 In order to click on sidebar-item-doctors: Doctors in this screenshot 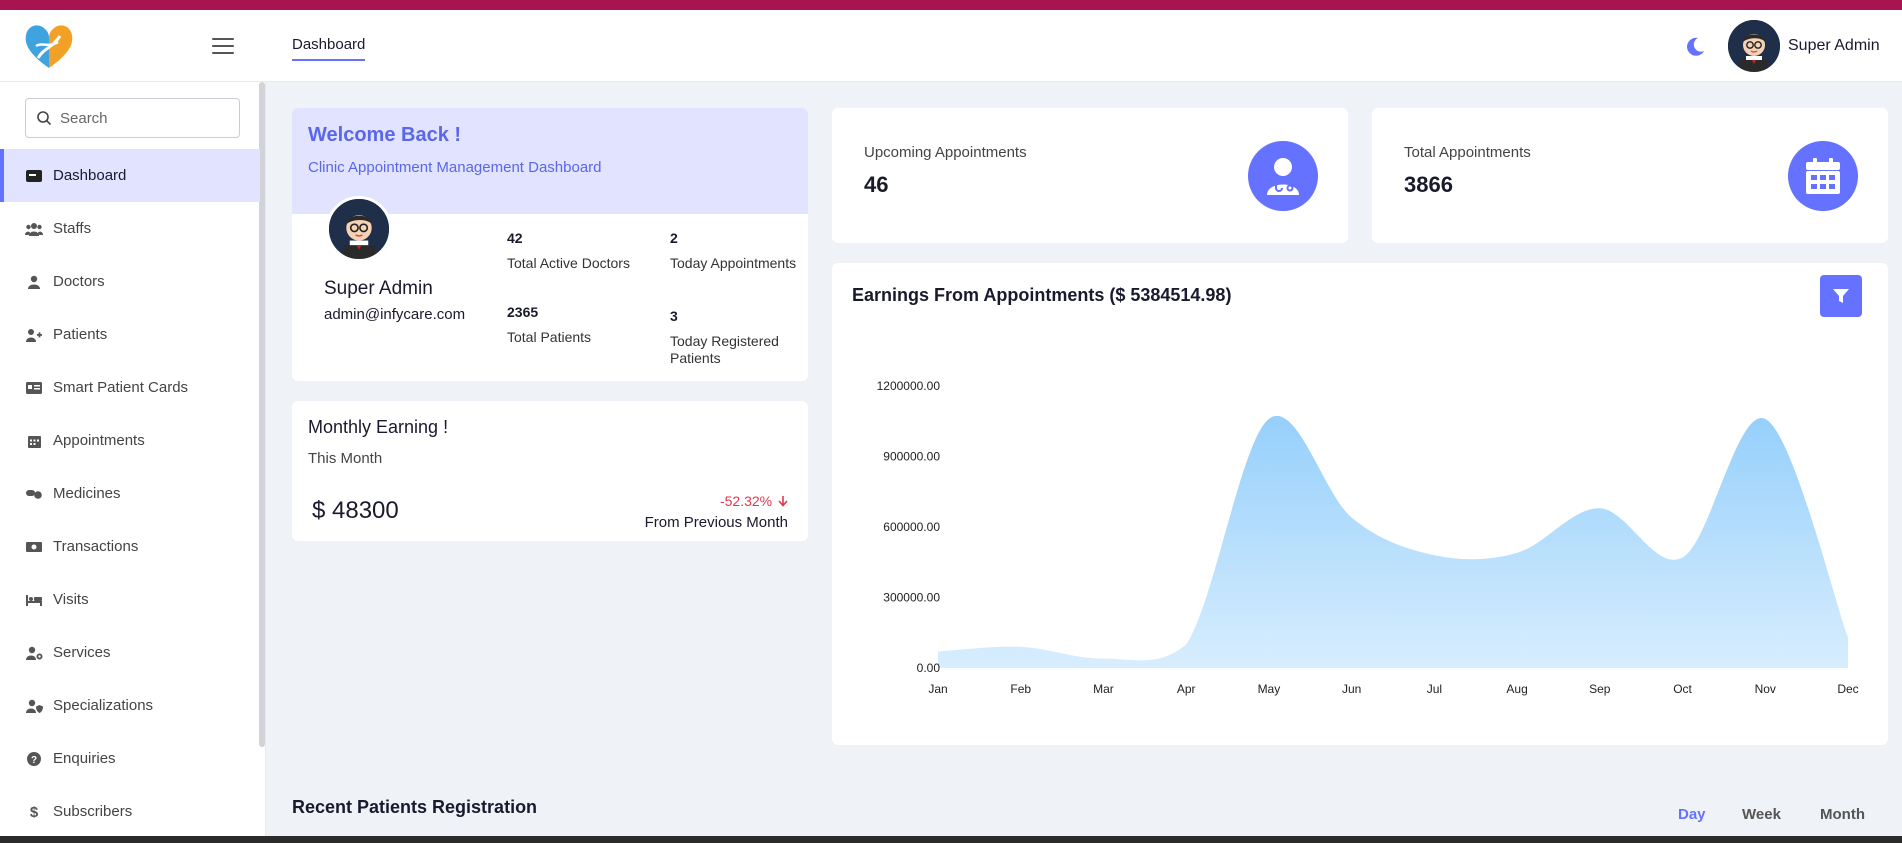, I will do `click(130, 281)`.